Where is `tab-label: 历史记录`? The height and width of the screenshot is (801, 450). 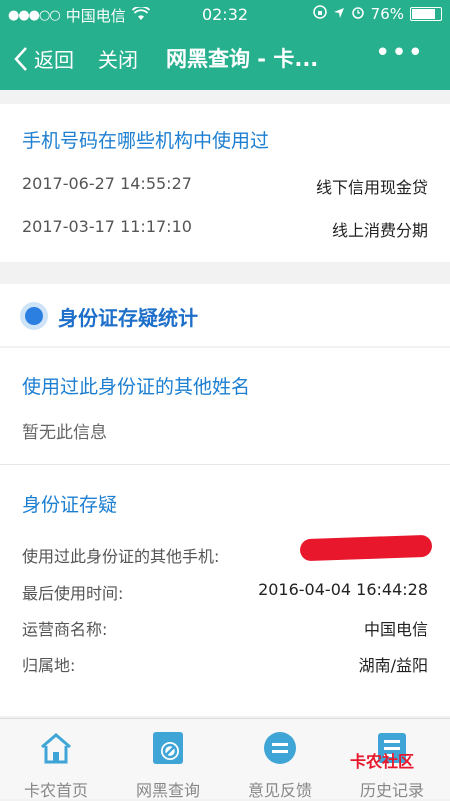 tab-label: 历史记录 is located at coordinates (391, 790).